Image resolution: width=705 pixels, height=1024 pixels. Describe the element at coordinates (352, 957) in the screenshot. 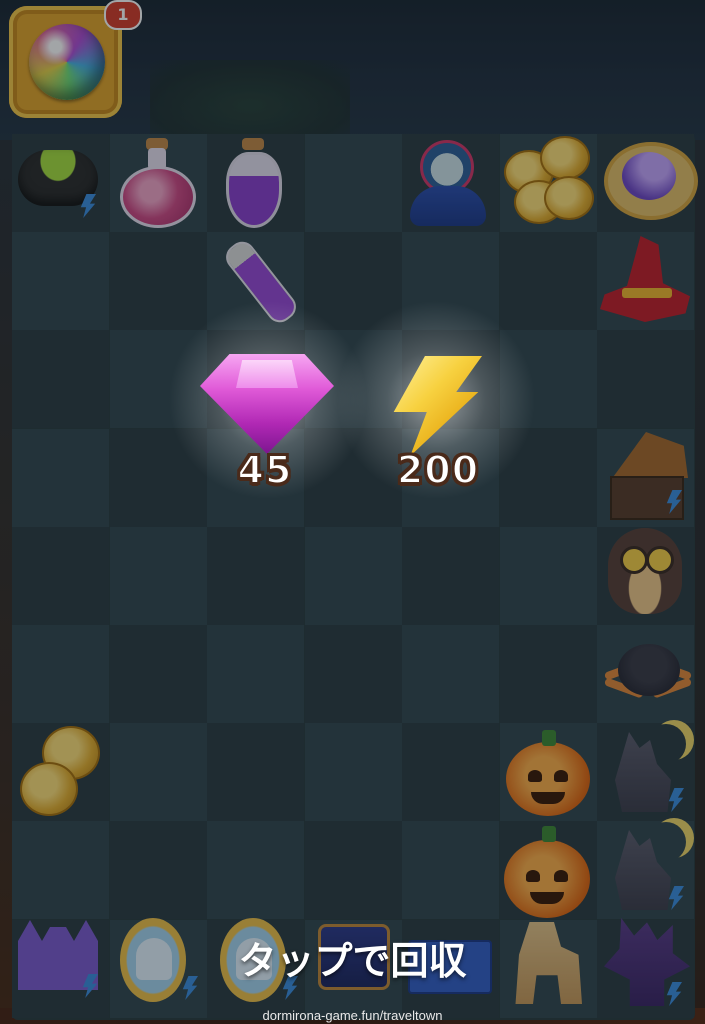

I see `tap-to-collect-prompt: タップで回収` at that location.